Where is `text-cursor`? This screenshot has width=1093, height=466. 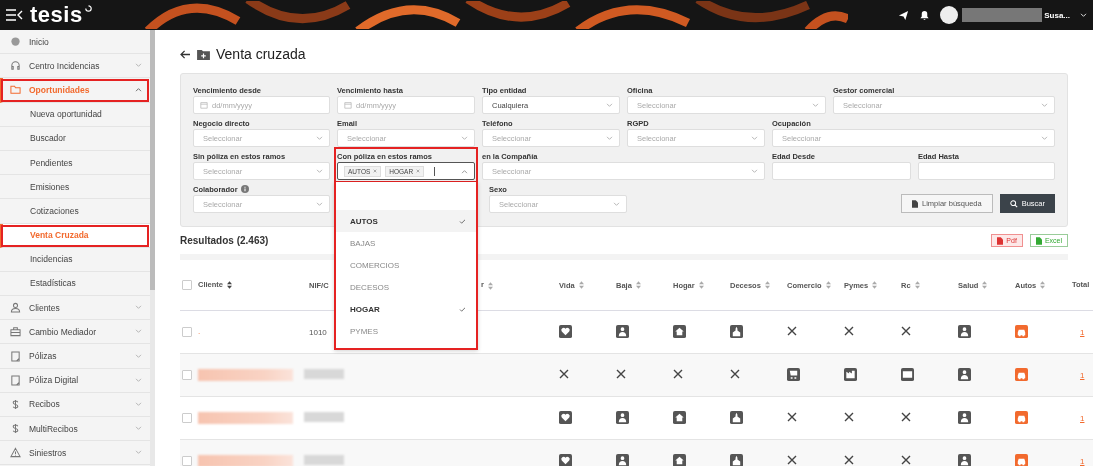
text-cursor is located at coordinates (435, 171).